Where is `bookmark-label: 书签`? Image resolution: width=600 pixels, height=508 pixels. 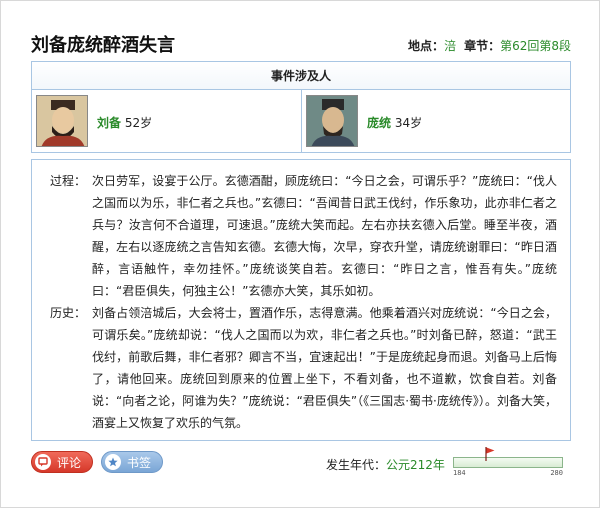 bookmark-label: 书签 is located at coordinates (139, 462).